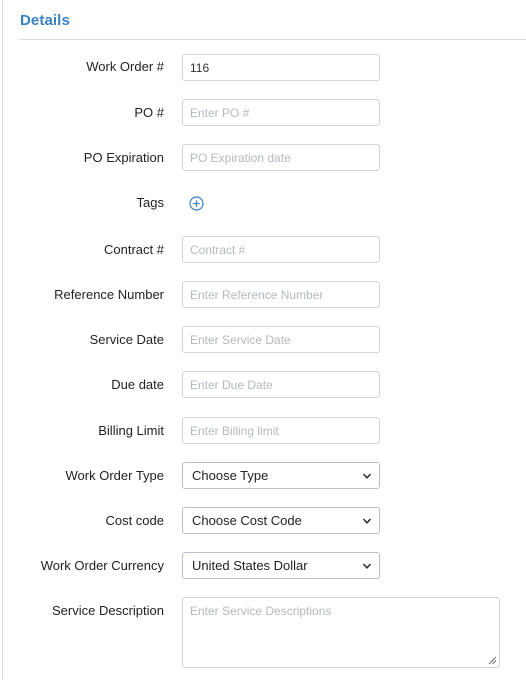 The width and height of the screenshot is (526, 680). I want to click on work-order-label: Work Order #, so click(125, 66).